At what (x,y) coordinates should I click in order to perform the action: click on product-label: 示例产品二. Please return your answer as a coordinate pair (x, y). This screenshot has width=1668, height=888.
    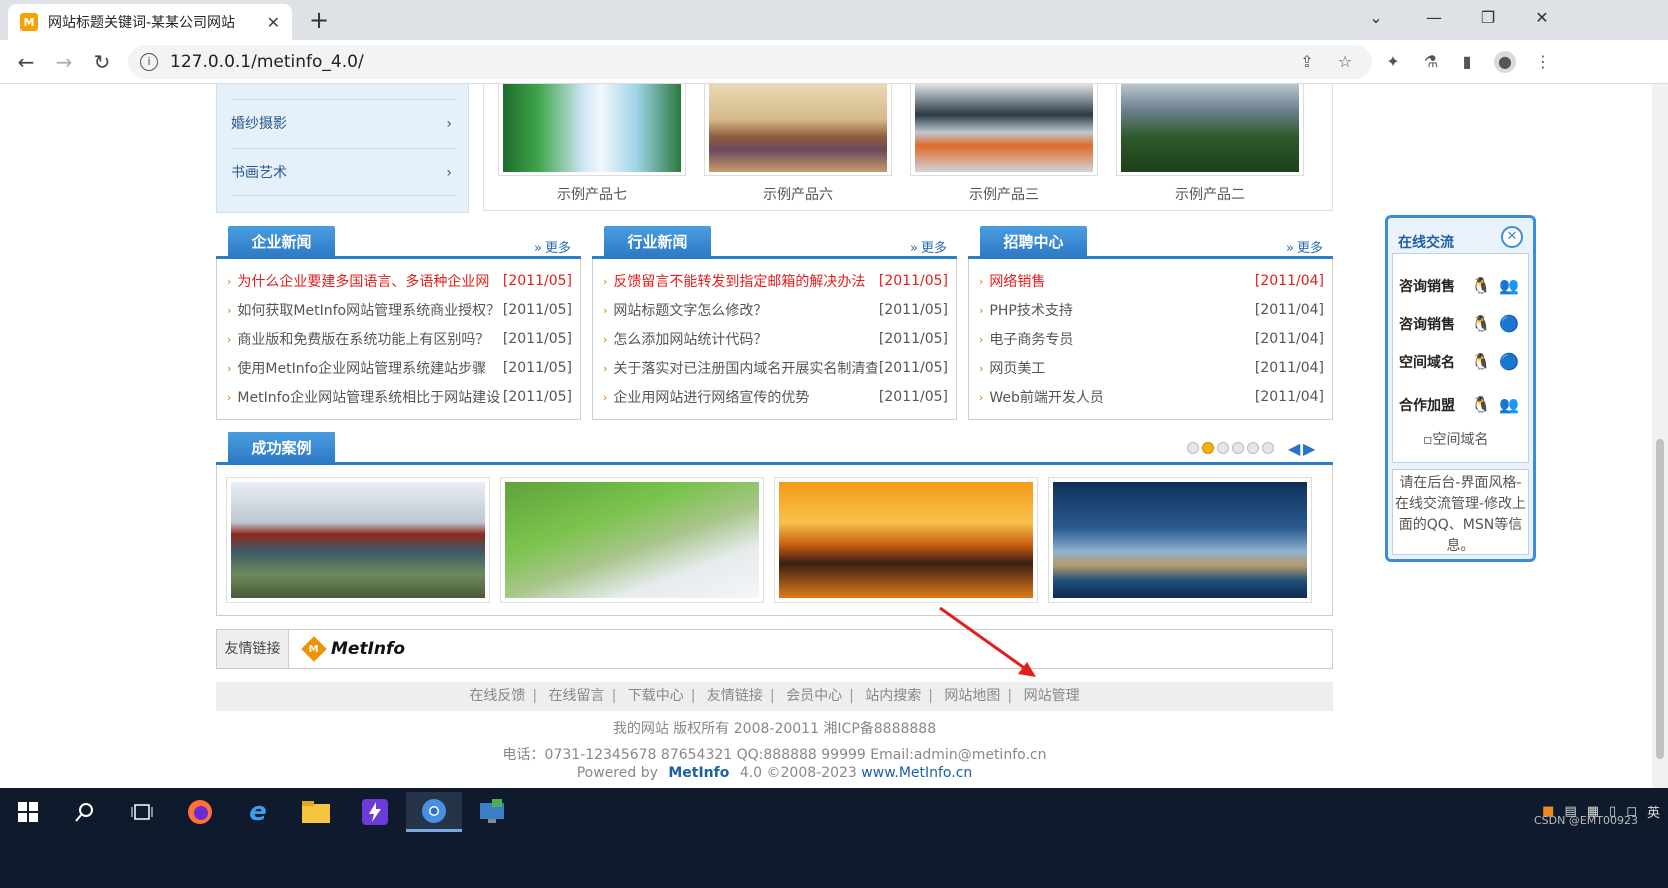
    Looking at the image, I should click on (1210, 194).